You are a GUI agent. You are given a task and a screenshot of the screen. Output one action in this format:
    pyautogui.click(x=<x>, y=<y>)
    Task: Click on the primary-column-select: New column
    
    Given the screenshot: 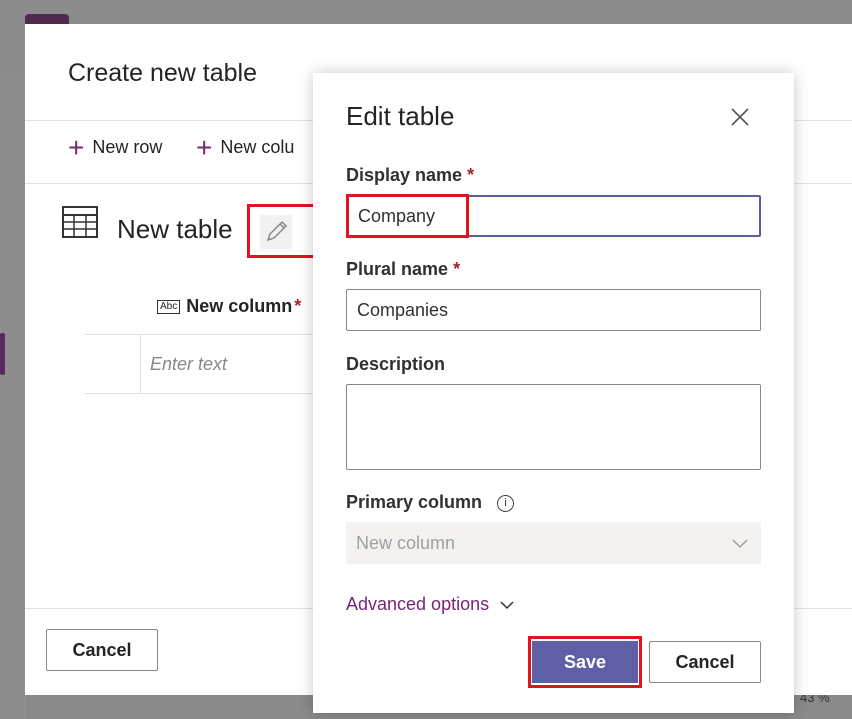 What is the action you would take?
    pyautogui.click(x=553, y=543)
    